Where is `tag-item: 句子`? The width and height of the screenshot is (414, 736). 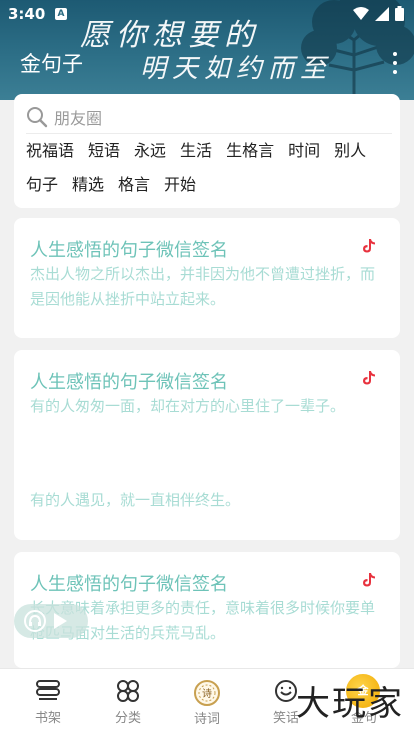 tag-item: 句子 is located at coordinates (42, 185).